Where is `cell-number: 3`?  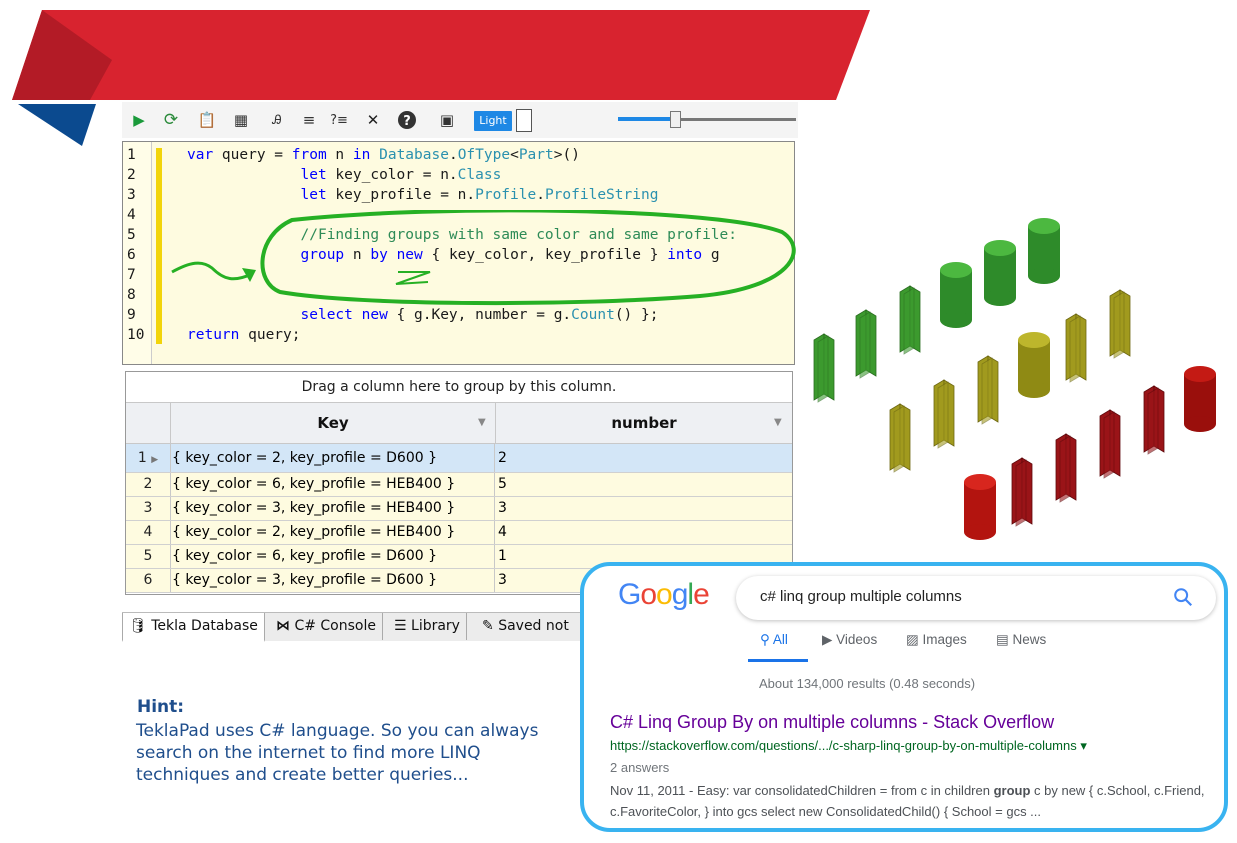
cell-number: 3 is located at coordinates (643, 508).